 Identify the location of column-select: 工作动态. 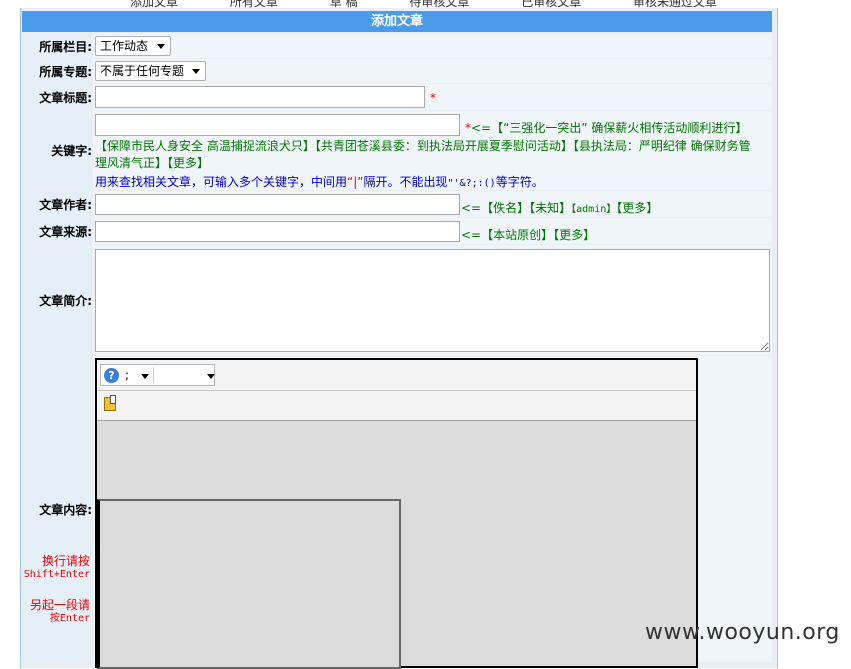
(133, 46).